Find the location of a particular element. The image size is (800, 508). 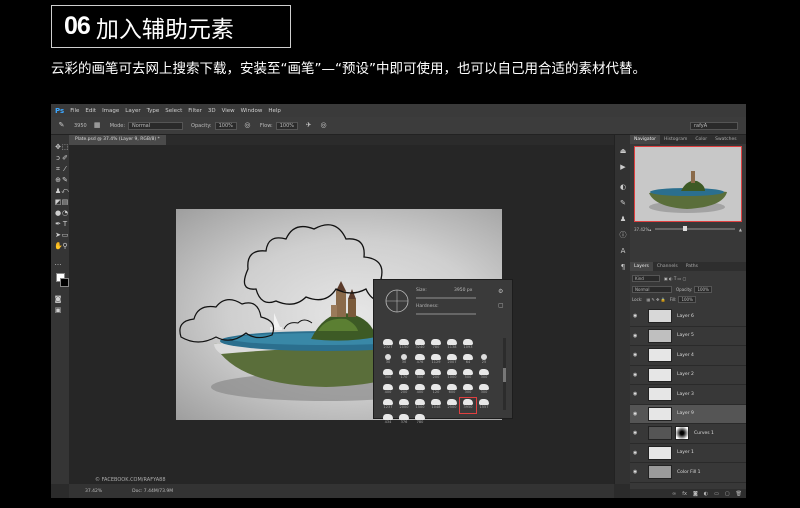

gradient-tool-icon: ▤ is located at coordinates (65, 202).